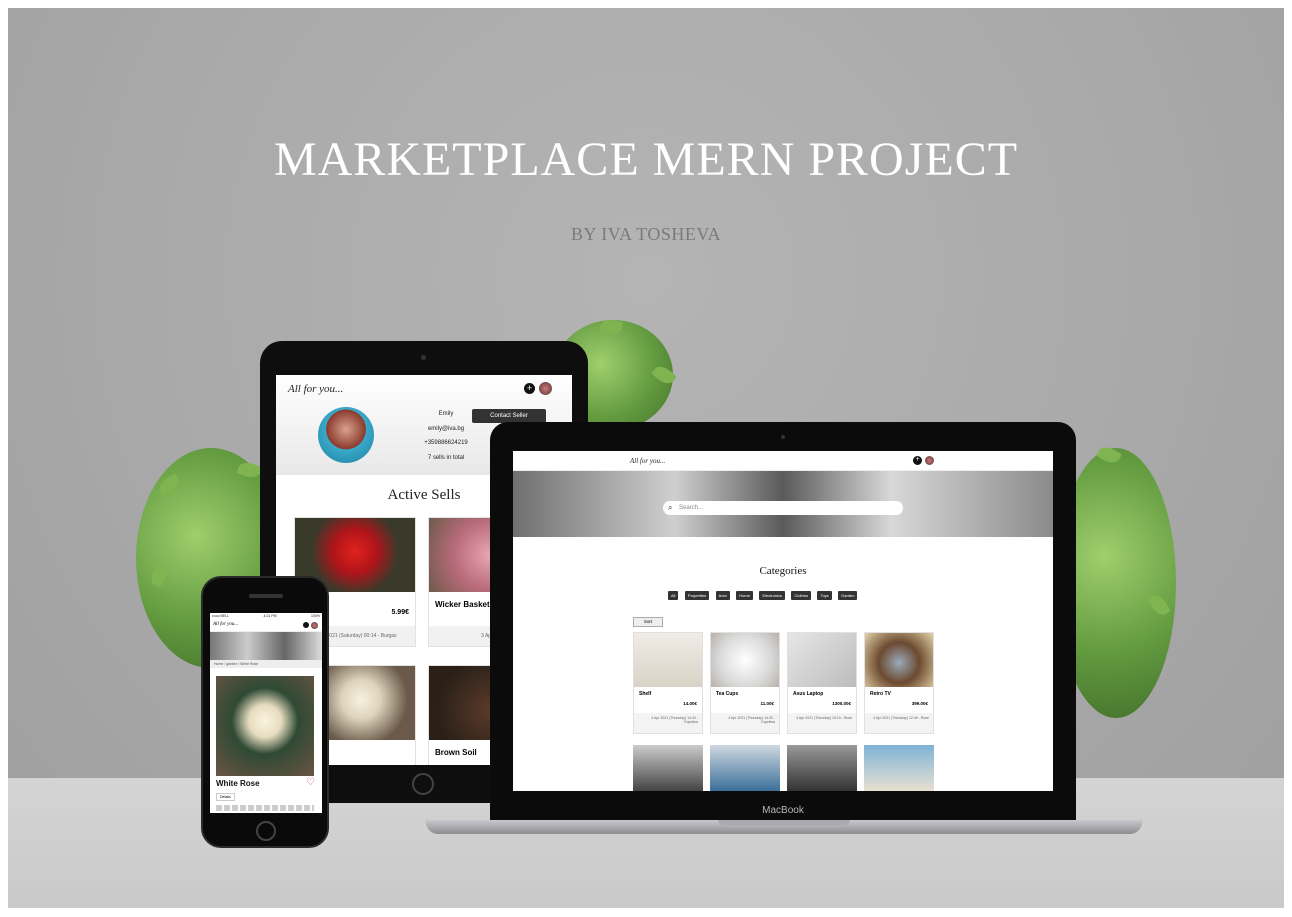 Image resolution: width=1292 pixels, height=917 pixels. Describe the element at coordinates (745, 723) in the screenshot. I see `product-date: 4 Apr 2021 (Thursday) 14:20 - Dupnitsa` at that location.